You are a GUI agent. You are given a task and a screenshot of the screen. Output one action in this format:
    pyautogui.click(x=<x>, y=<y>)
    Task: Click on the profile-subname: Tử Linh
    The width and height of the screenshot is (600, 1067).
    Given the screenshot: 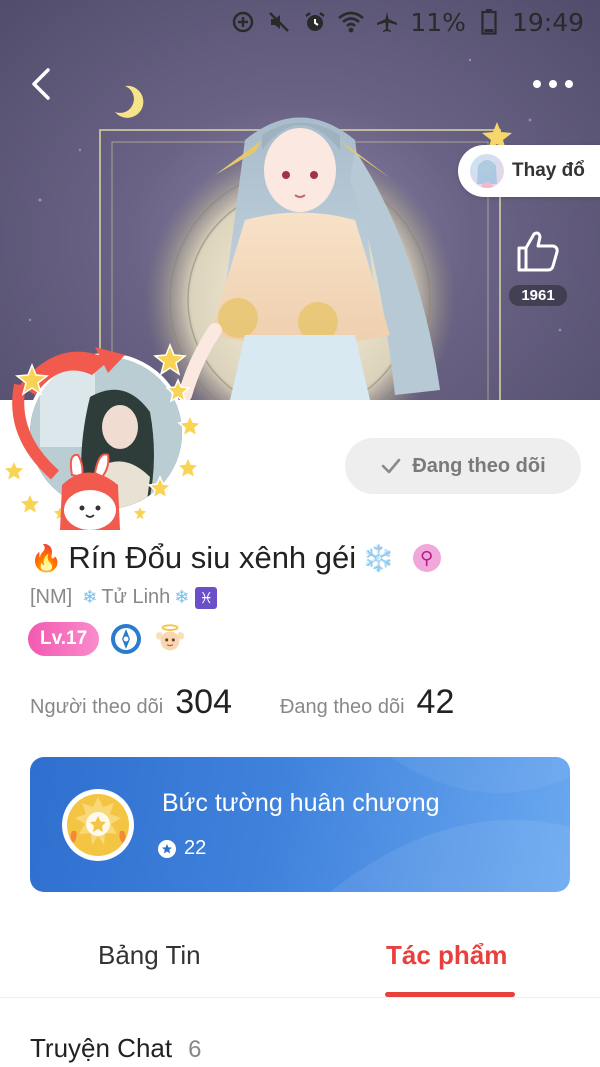 What is the action you would take?
    pyautogui.click(x=136, y=597)
    